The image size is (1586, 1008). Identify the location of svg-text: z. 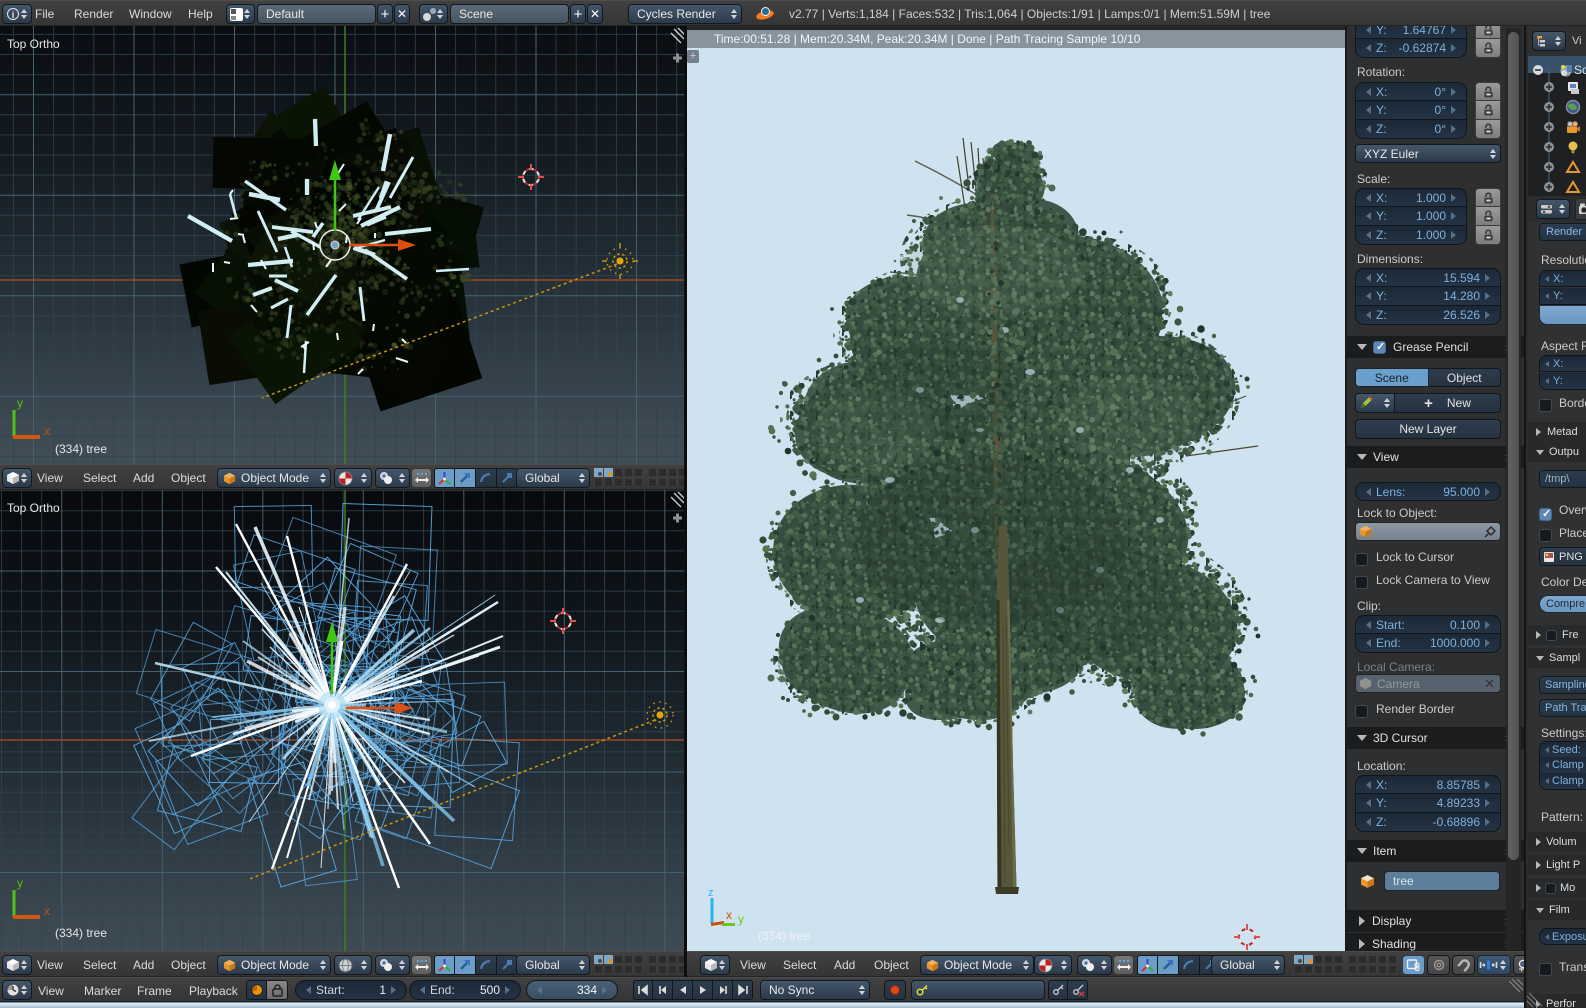
(711, 893).